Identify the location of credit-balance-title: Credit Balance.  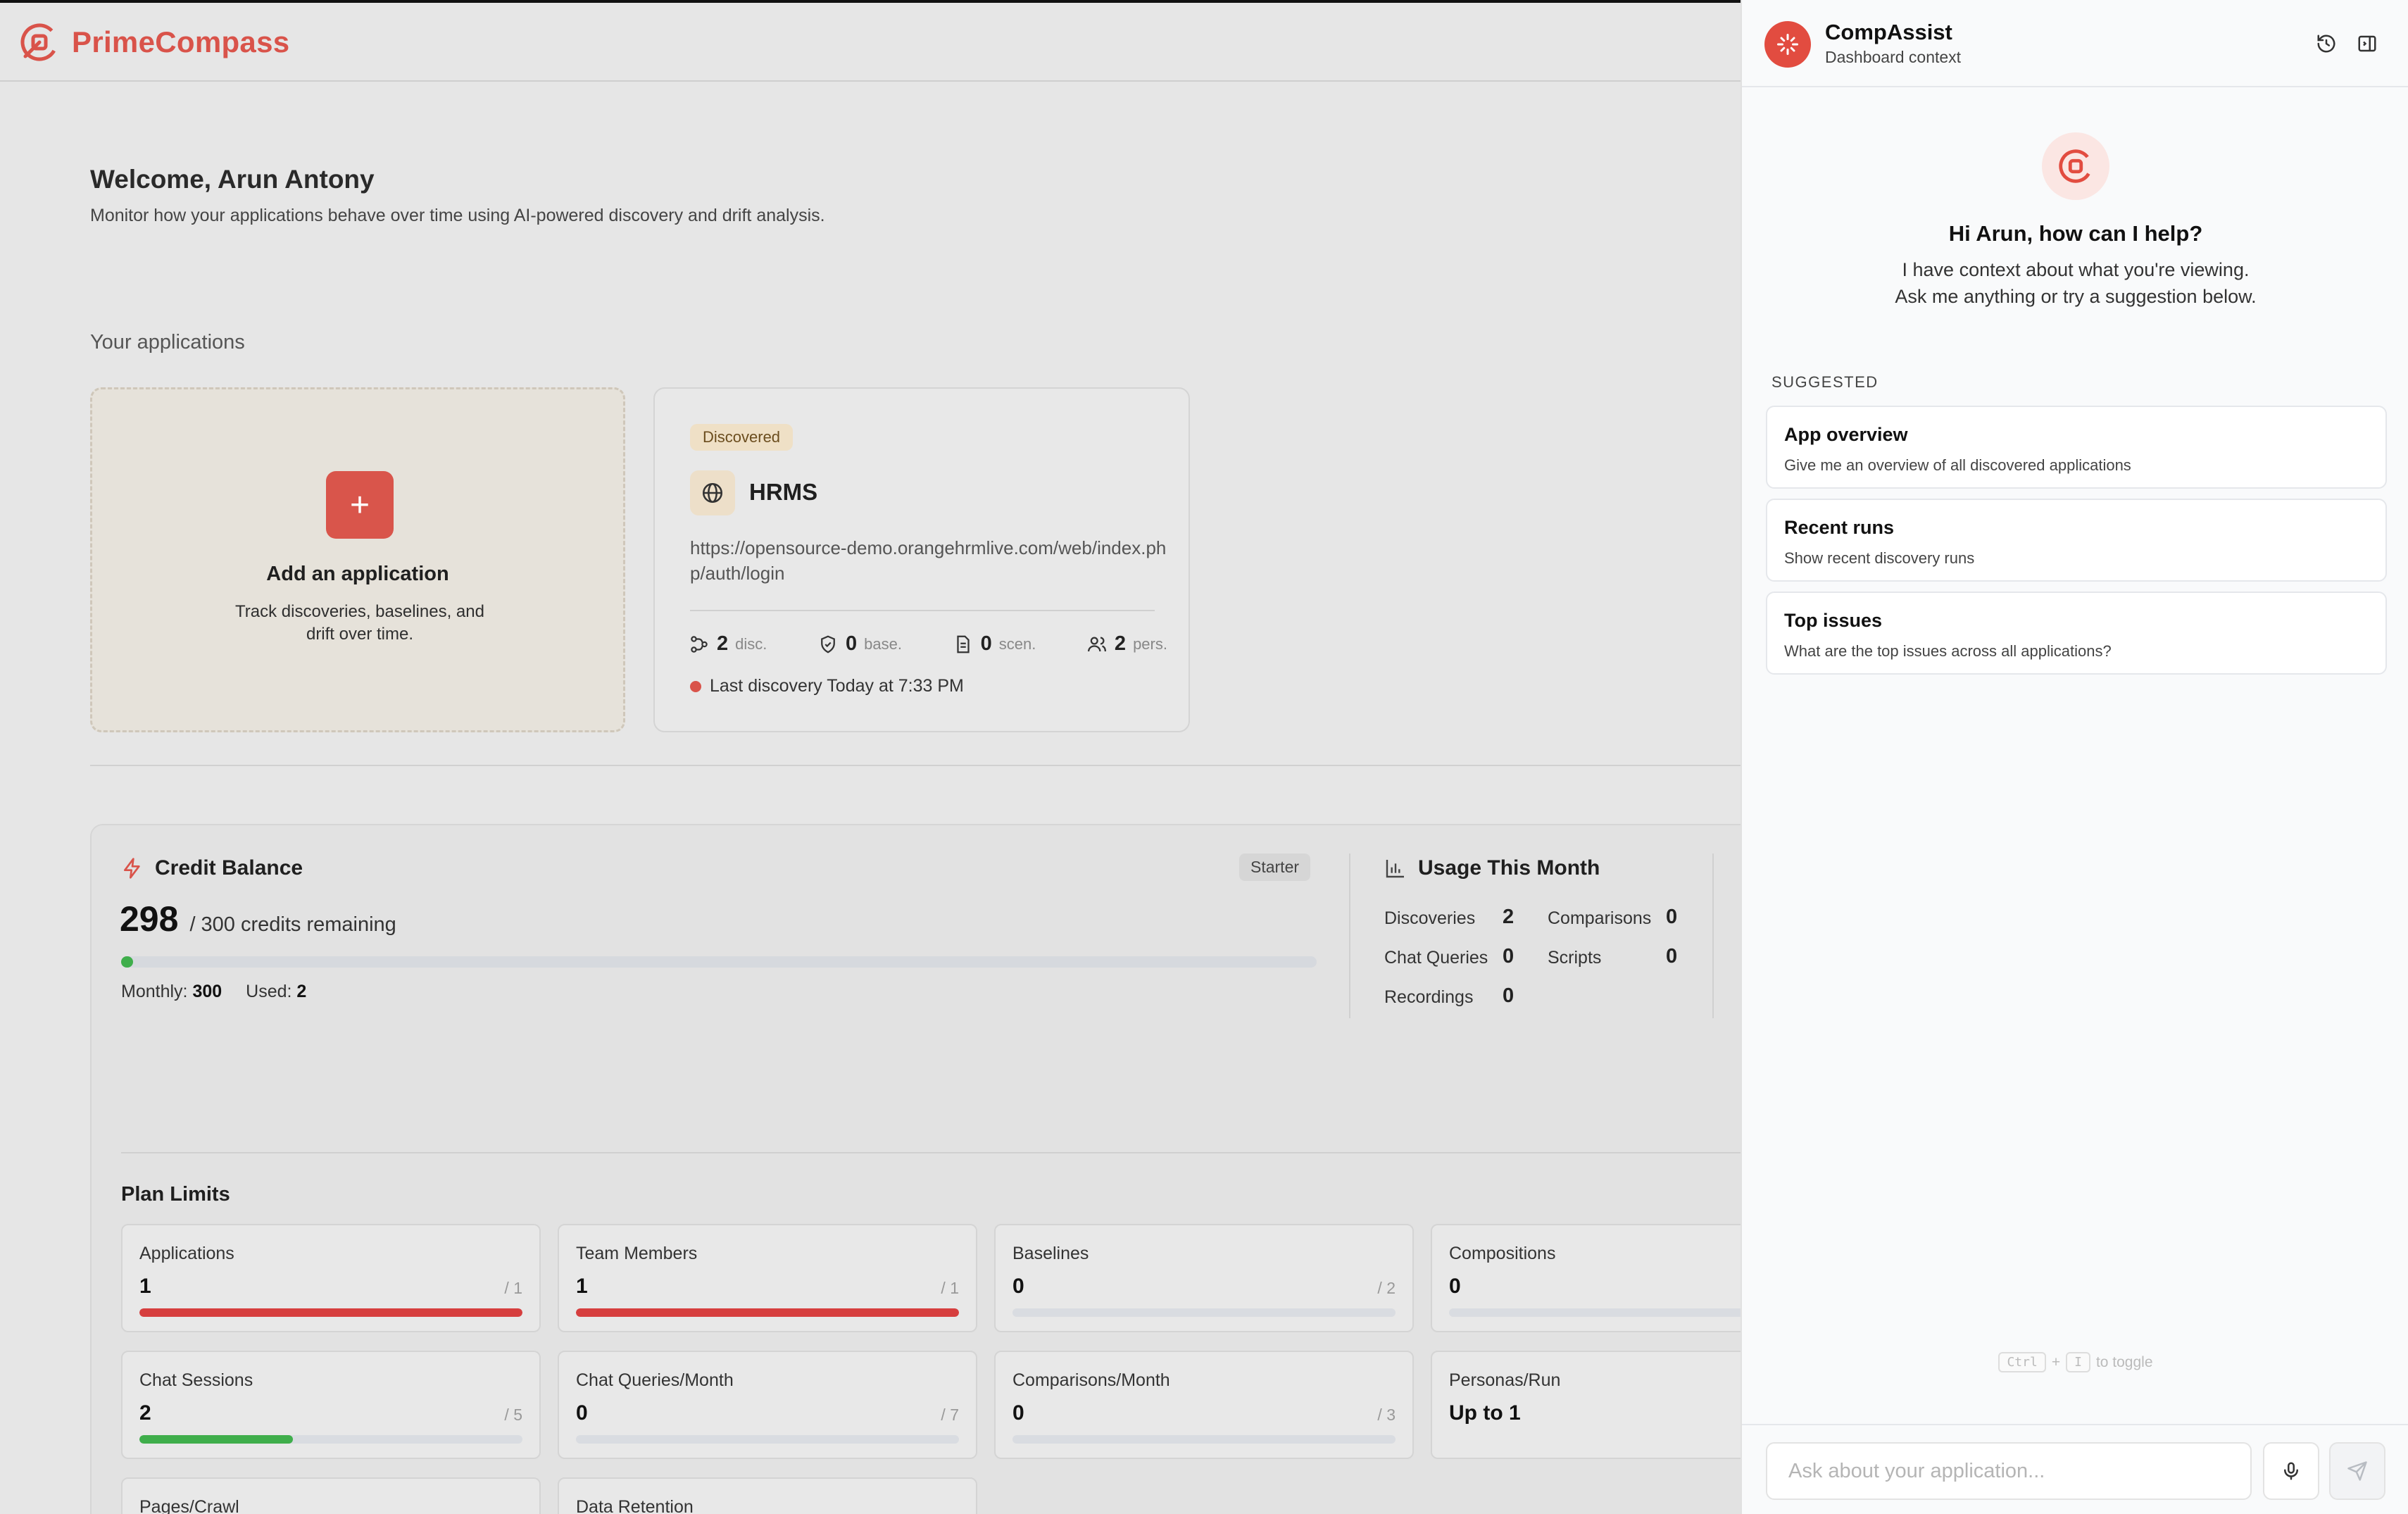
(229, 868).